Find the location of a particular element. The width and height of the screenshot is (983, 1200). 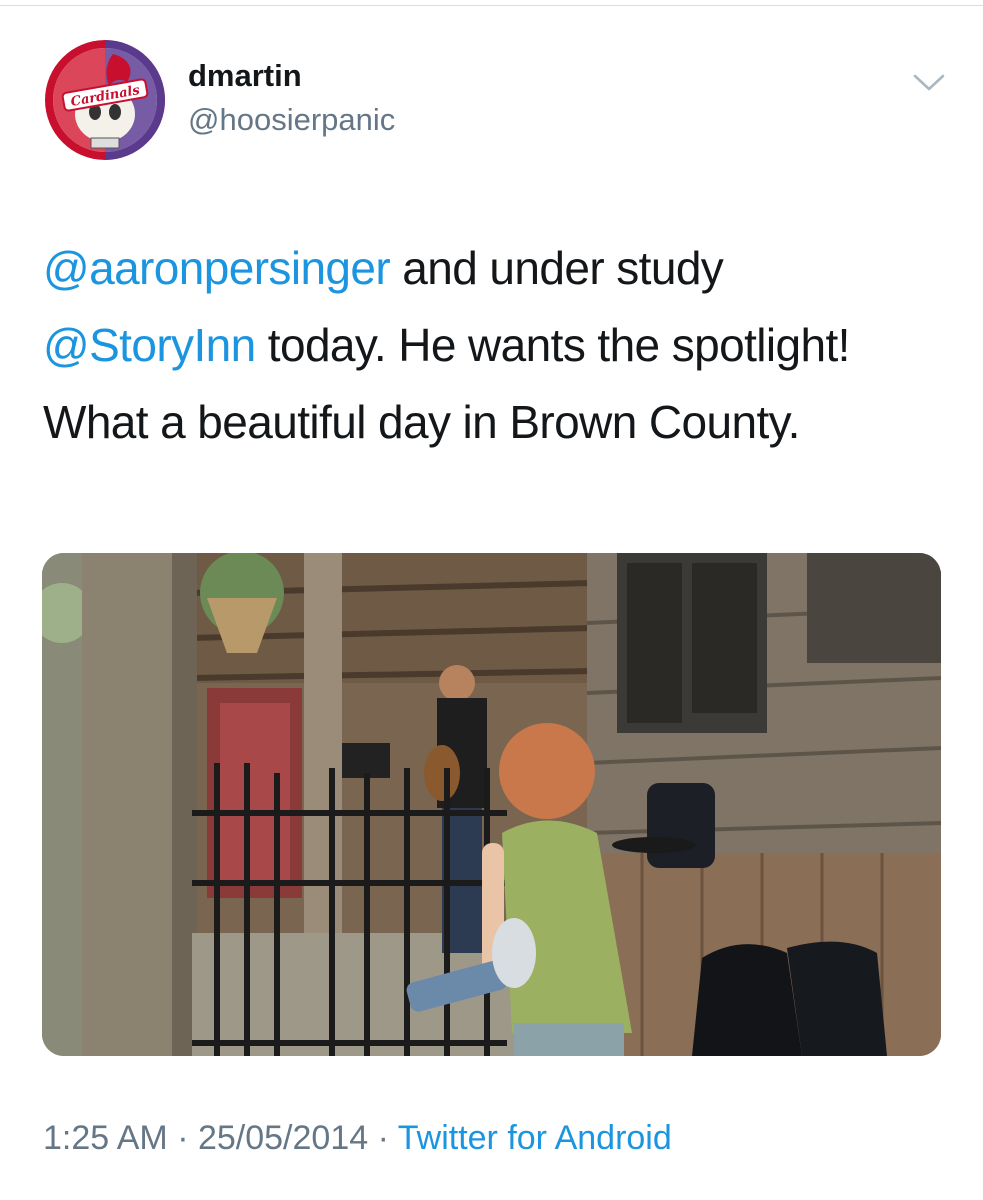

user-handle: @hoosierpanic is located at coordinates (291, 120).